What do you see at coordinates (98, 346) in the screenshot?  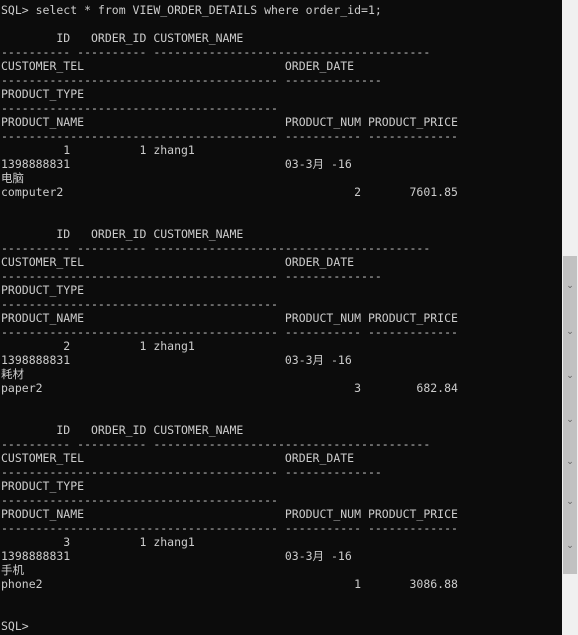 I see `console-line: 2 1 zhang1` at bounding box center [98, 346].